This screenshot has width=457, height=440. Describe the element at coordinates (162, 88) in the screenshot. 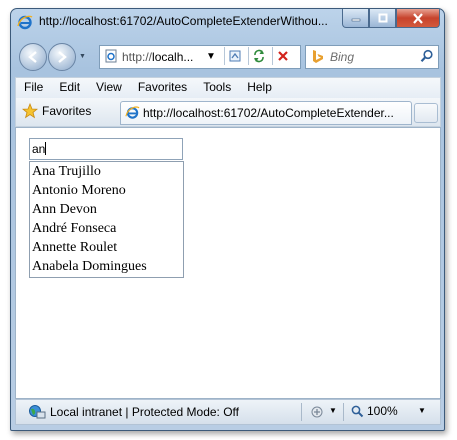

I see `menu-favorites: Favorites` at that location.